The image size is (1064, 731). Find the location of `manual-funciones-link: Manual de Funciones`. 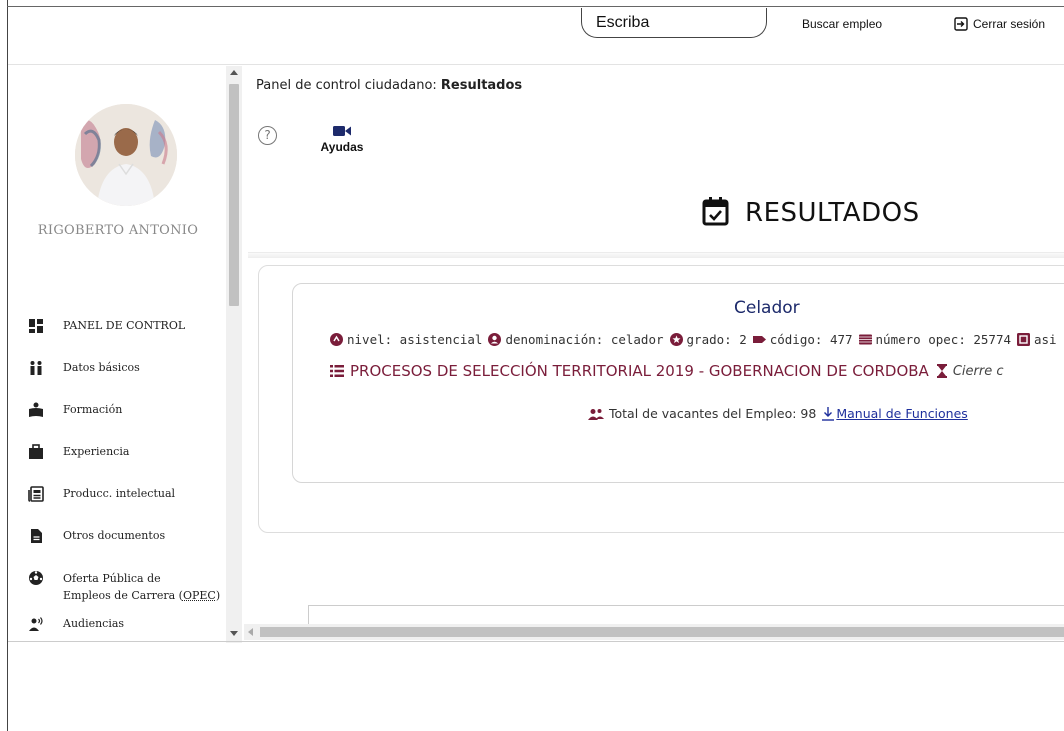

manual-funciones-link: Manual de Funciones is located at coordinates (901, 413).